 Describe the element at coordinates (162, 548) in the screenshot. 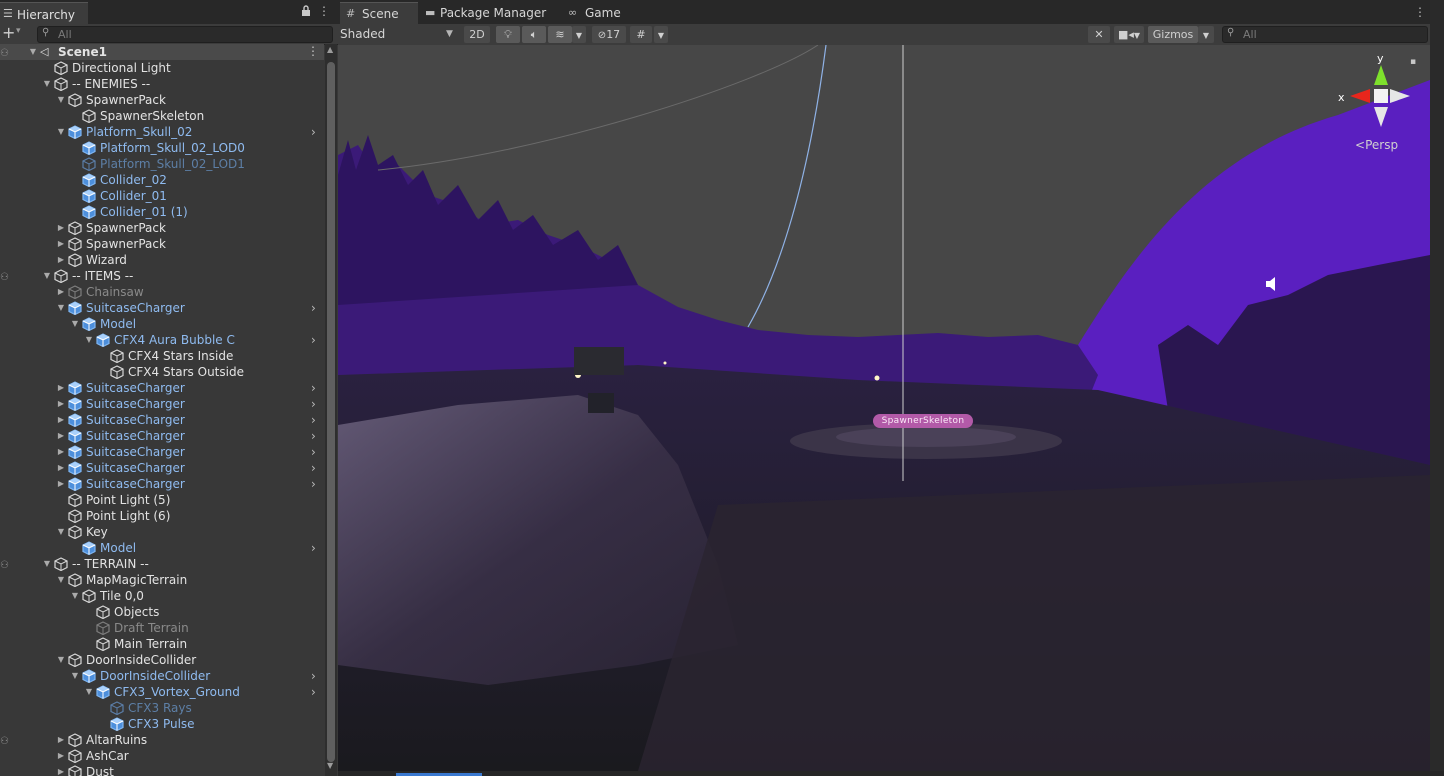

I see `hierarchy-row: Model ›` at that location.